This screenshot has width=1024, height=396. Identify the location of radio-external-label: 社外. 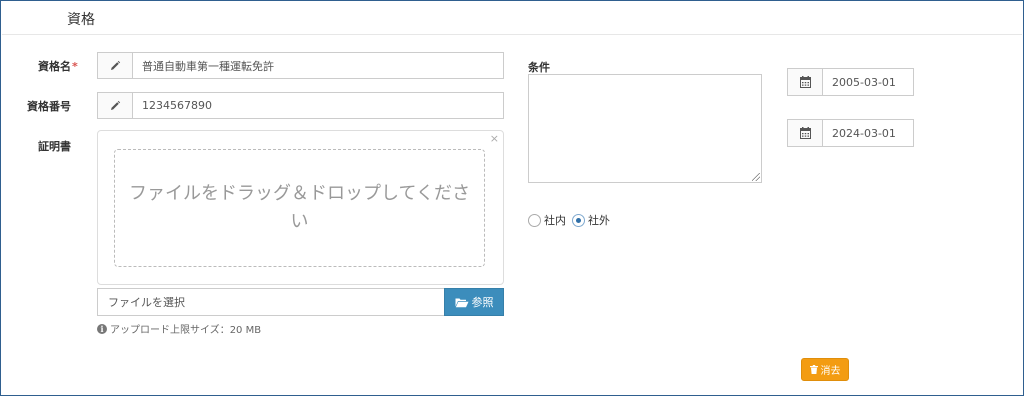
(599, 220).